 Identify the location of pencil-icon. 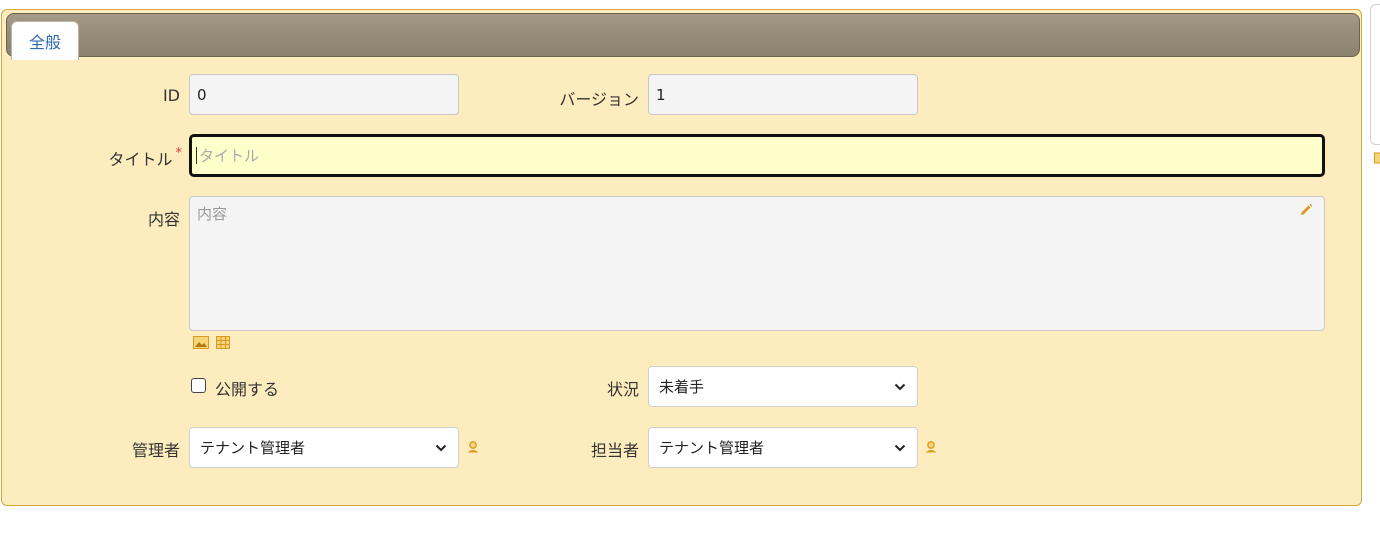
(1306, 210).